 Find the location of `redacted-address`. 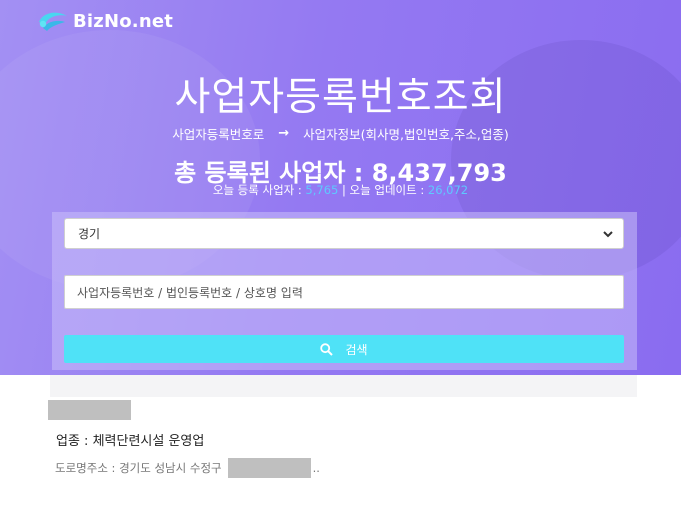

redacted-address is located at coordinates (269, 468).